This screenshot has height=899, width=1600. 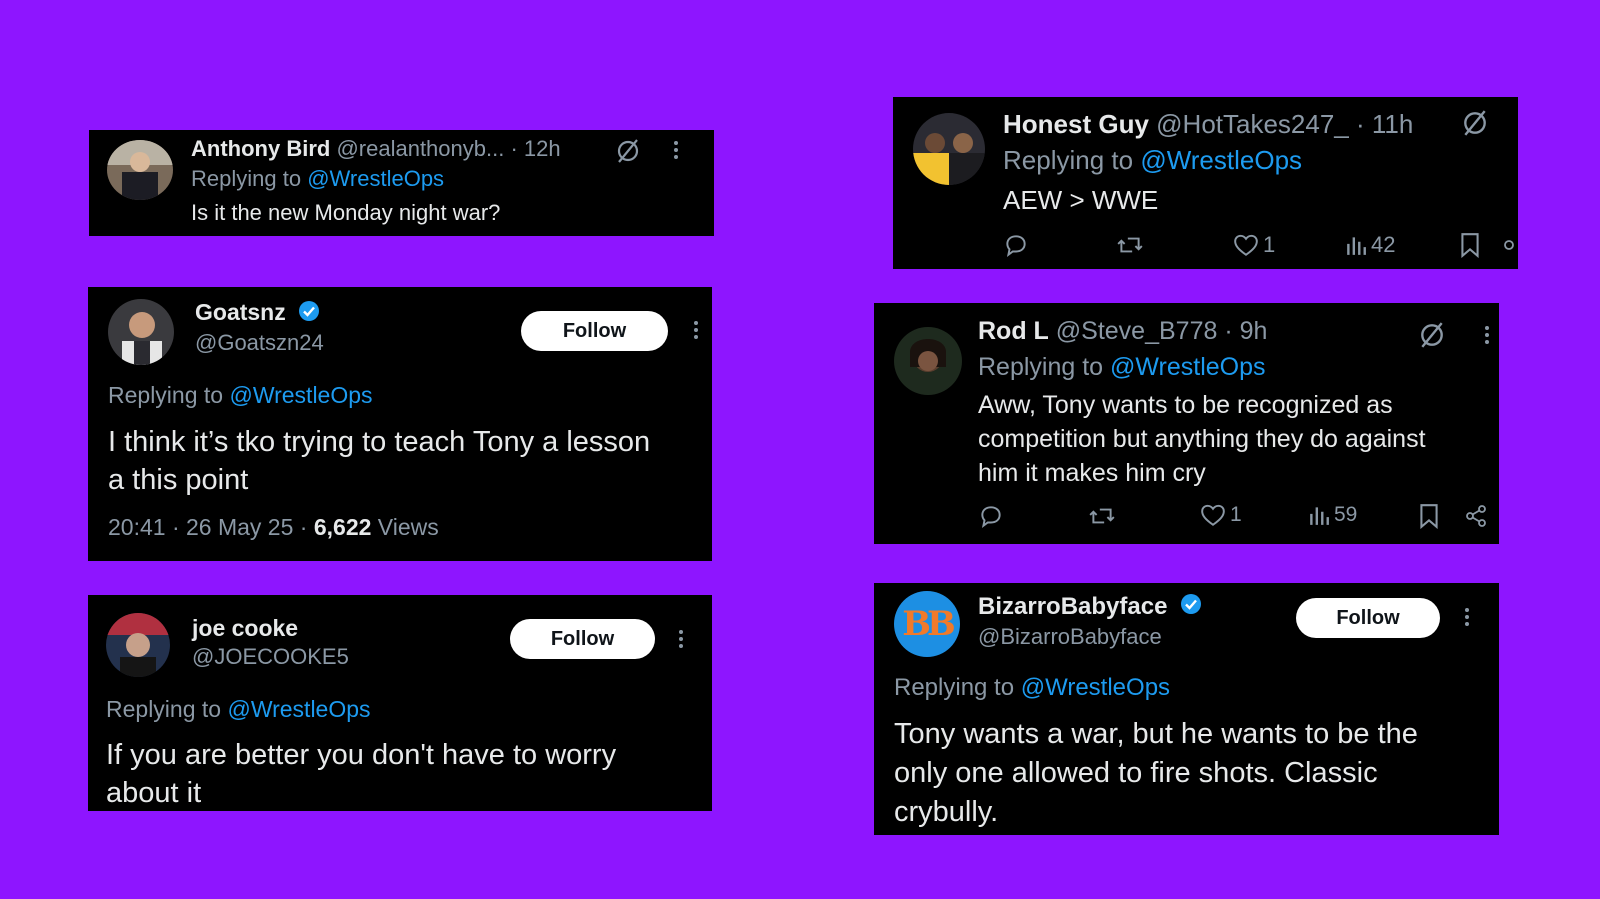 I want to click on views-button: 42, so click(x=1370, y=245).